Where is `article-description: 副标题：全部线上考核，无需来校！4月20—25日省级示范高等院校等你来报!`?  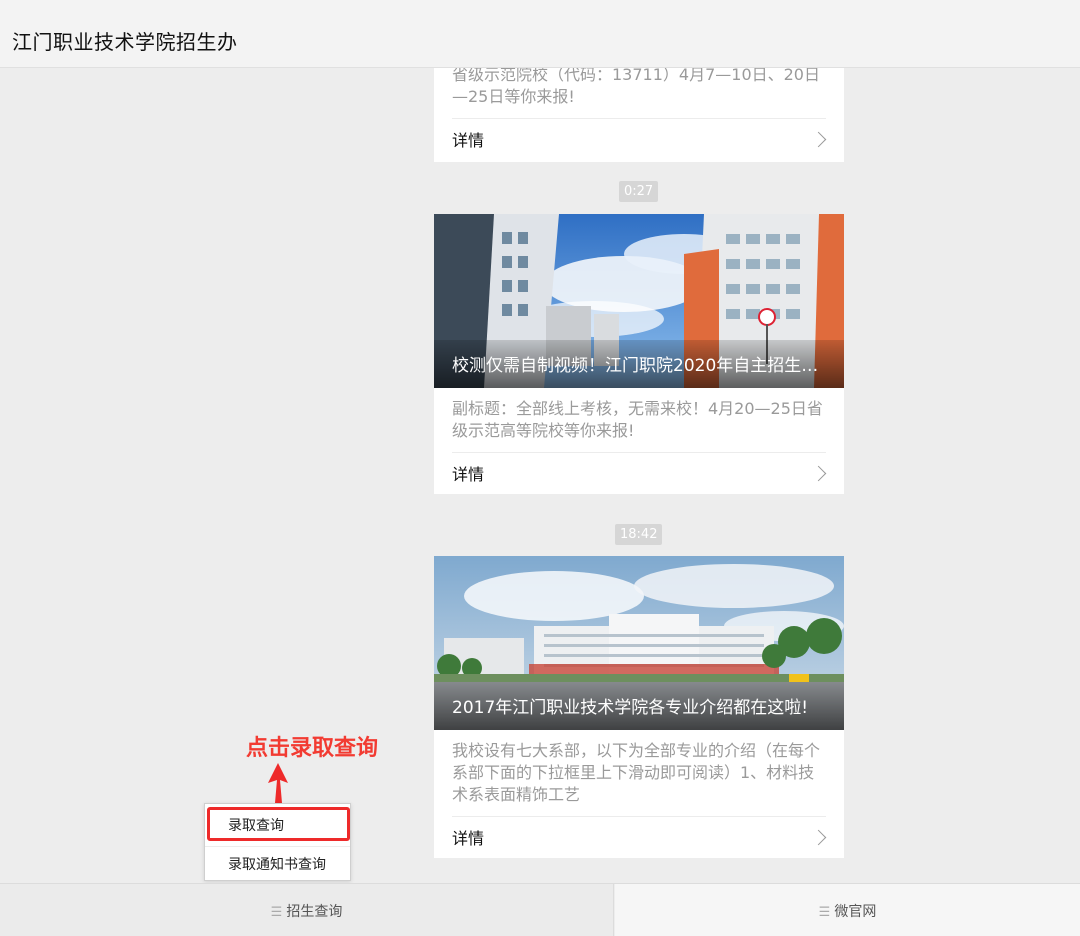
article-description: 副标题：全部线上考核，无需来校！4月20—25日省级示范高等院校等你来报! is located at coordinates (637, 419).